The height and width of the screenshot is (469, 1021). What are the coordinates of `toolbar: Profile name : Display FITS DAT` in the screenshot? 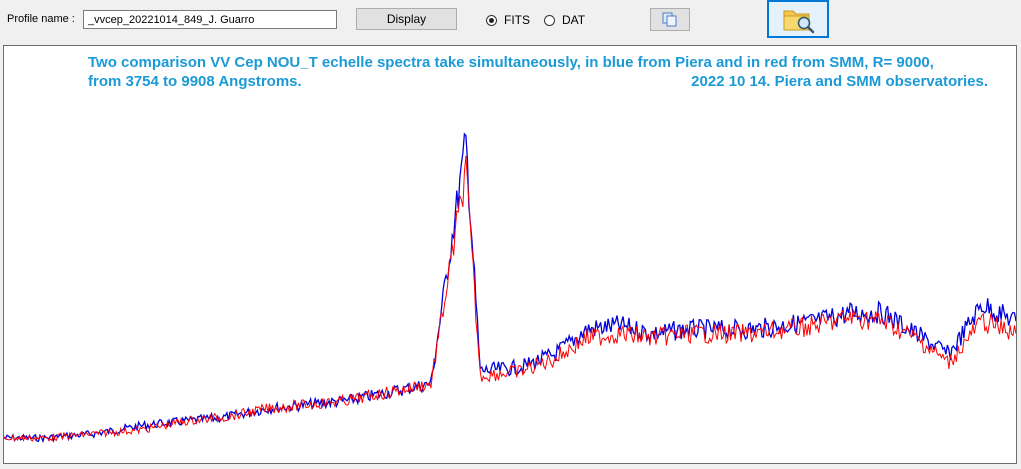 It's located at (510, 22).